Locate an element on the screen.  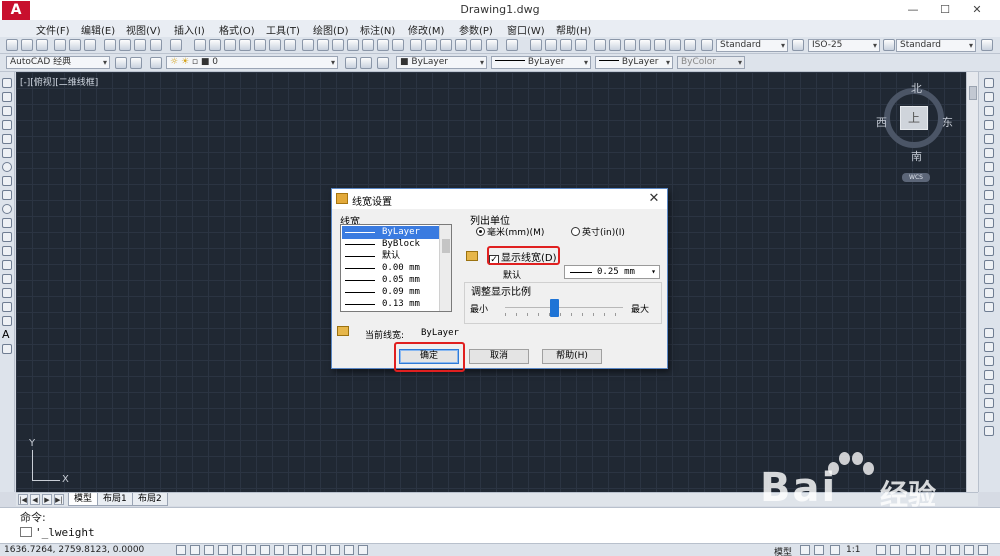
menu-view: 视图(V) is located at coordinates (143, 29).